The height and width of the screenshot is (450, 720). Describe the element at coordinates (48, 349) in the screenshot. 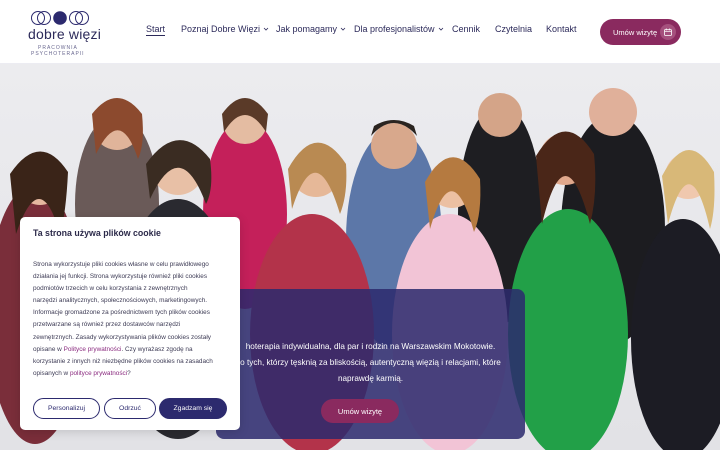

I see `cookie-text: opisane w` at that location.